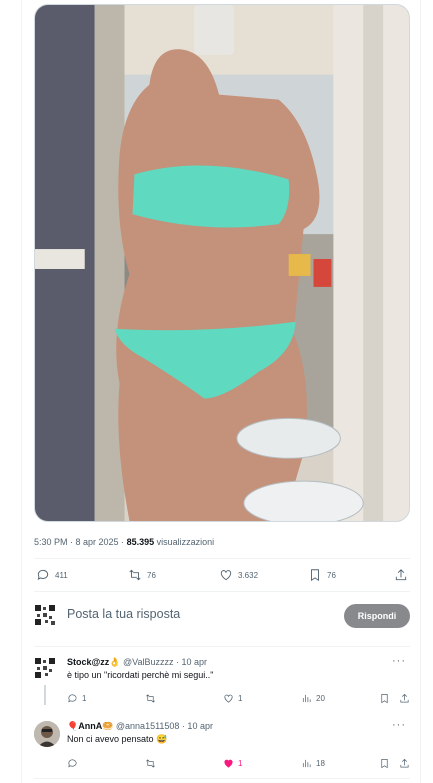 The image size is (433, 783). Describe the element at coordinates (320, 763) in the screenshot. I see `view-count: 18` at that location.